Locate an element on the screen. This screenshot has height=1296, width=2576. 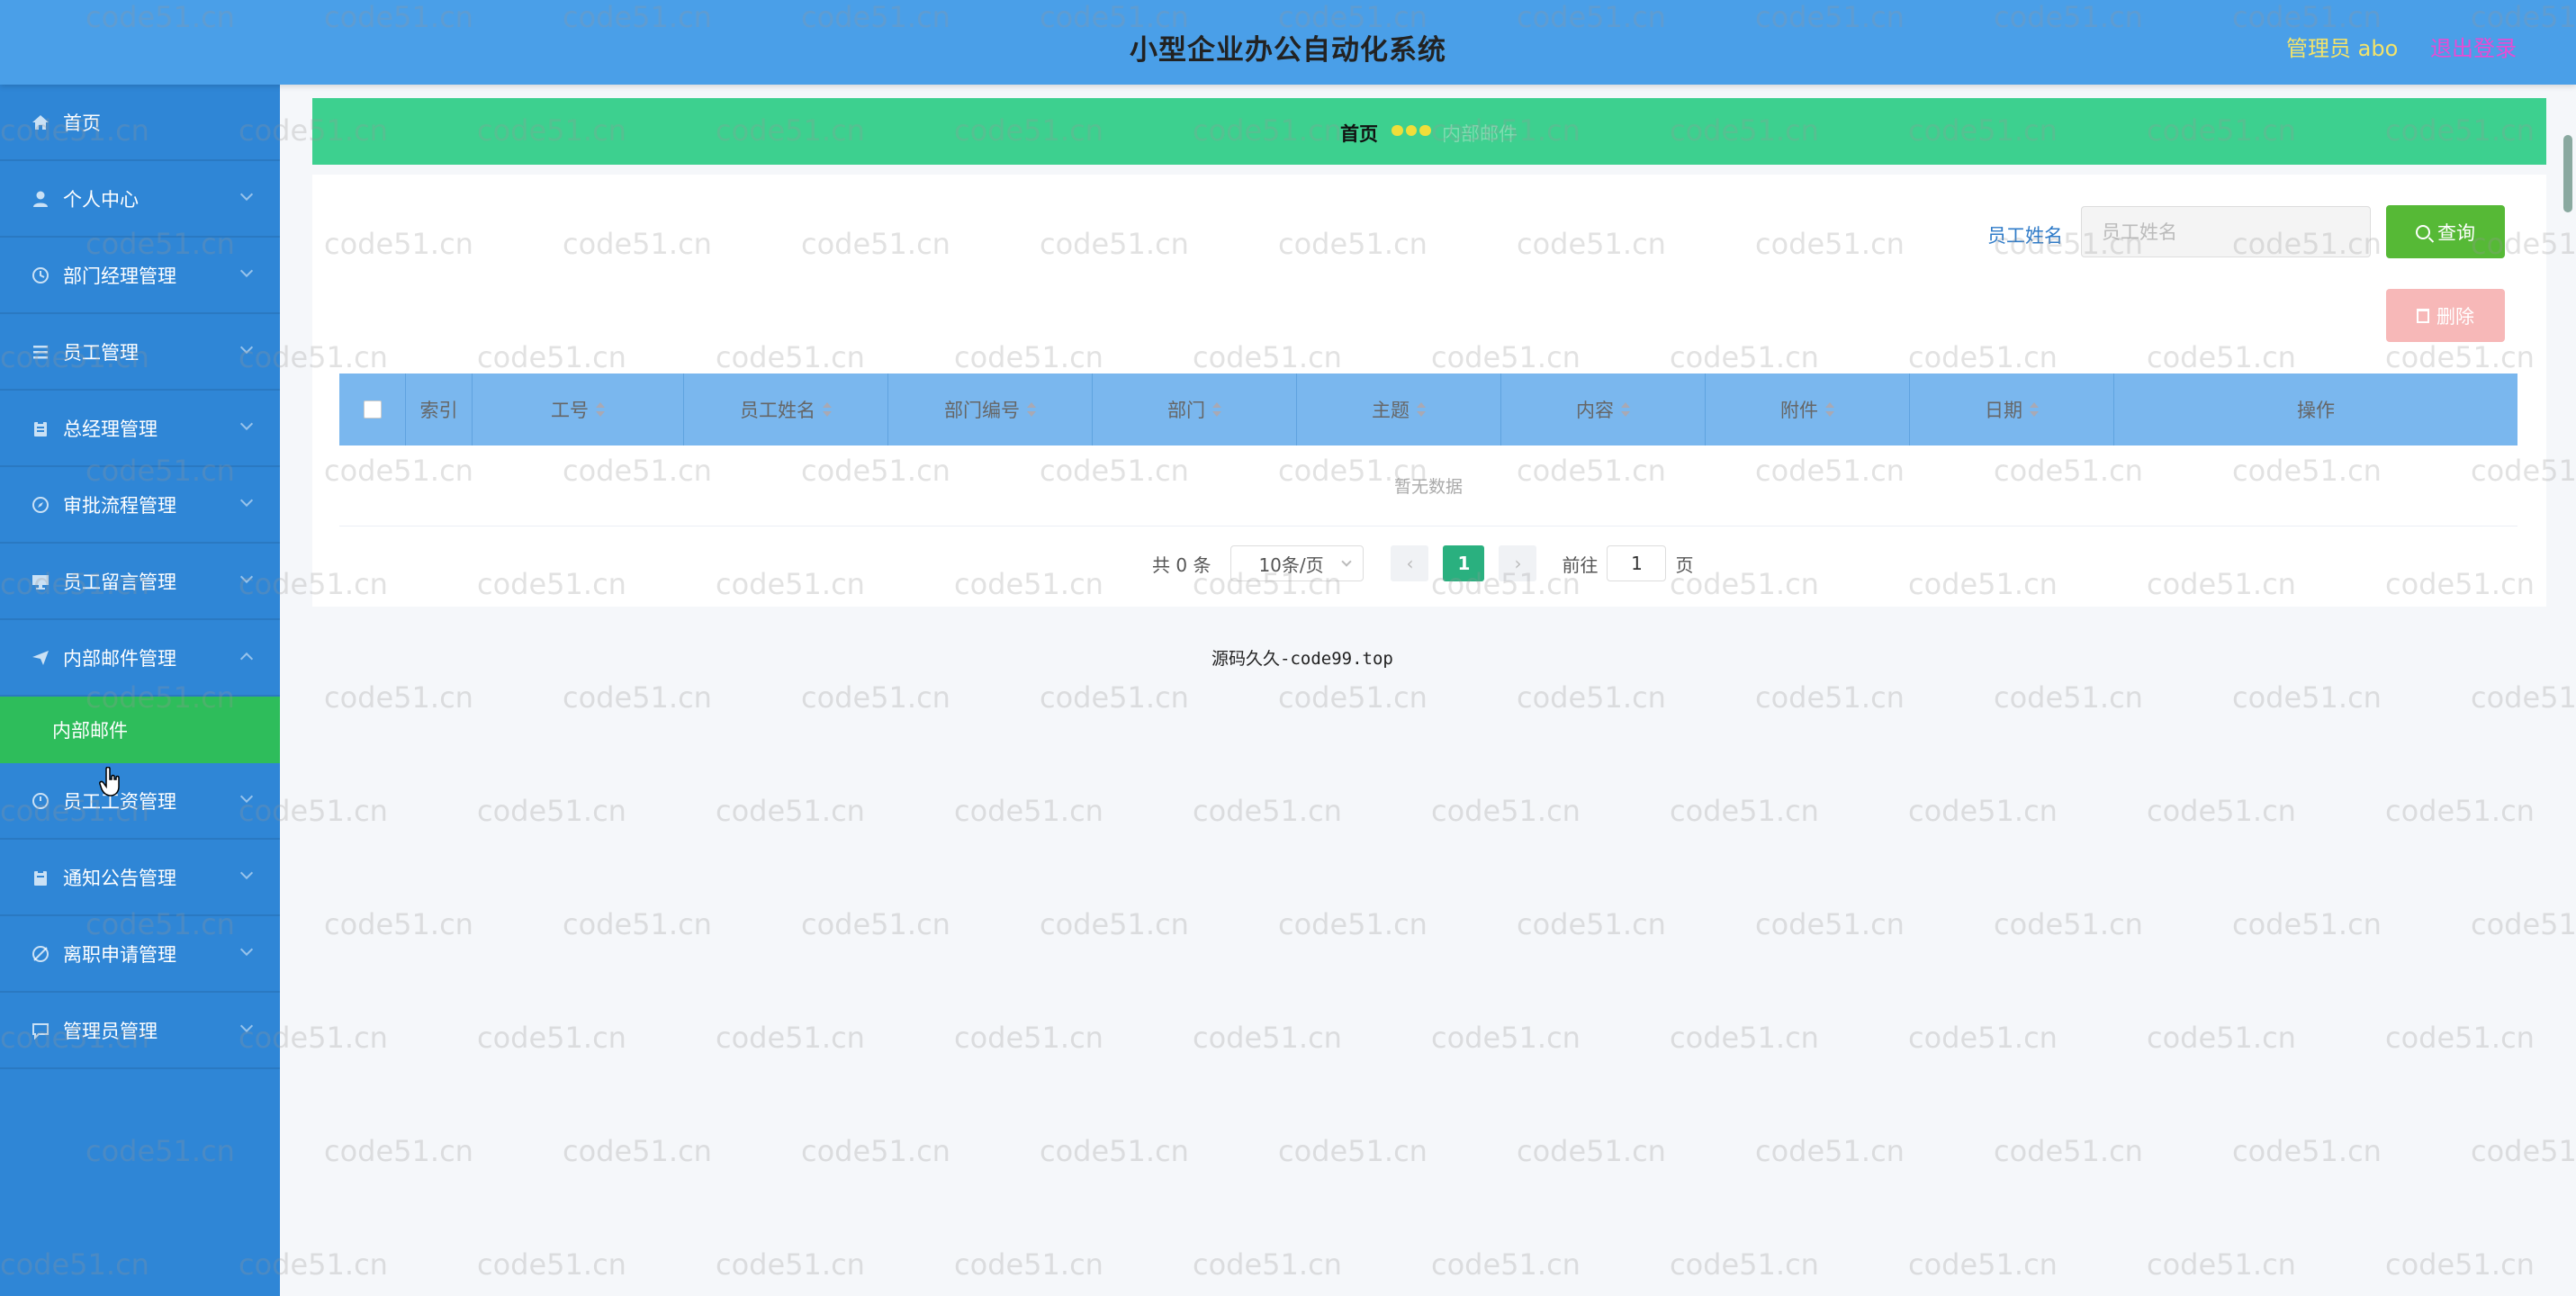
table-header-date: 日期 is located at coordinates (2012, 410).